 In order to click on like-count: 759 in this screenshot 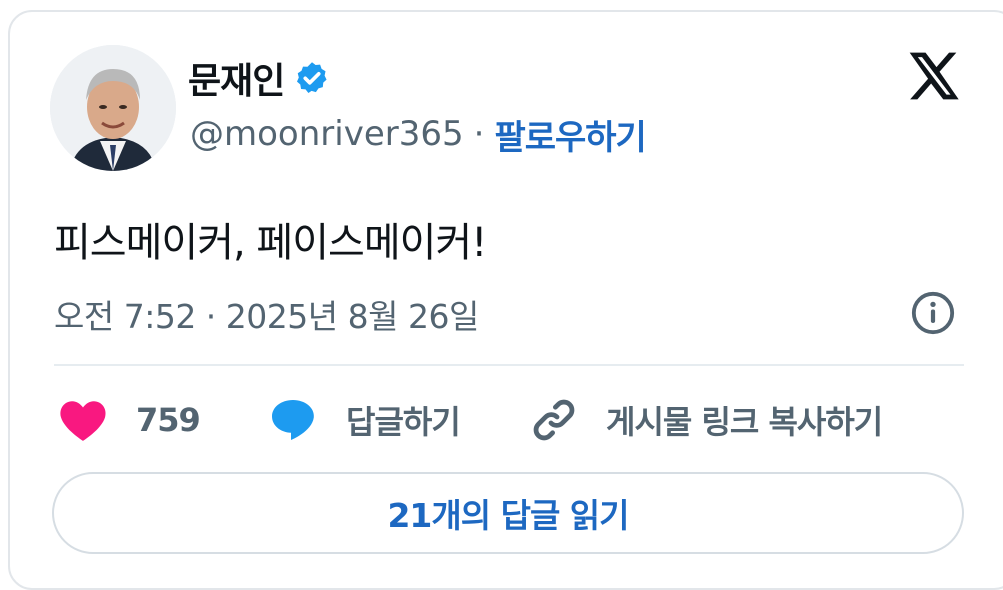, I will do `click(168, 420)`.